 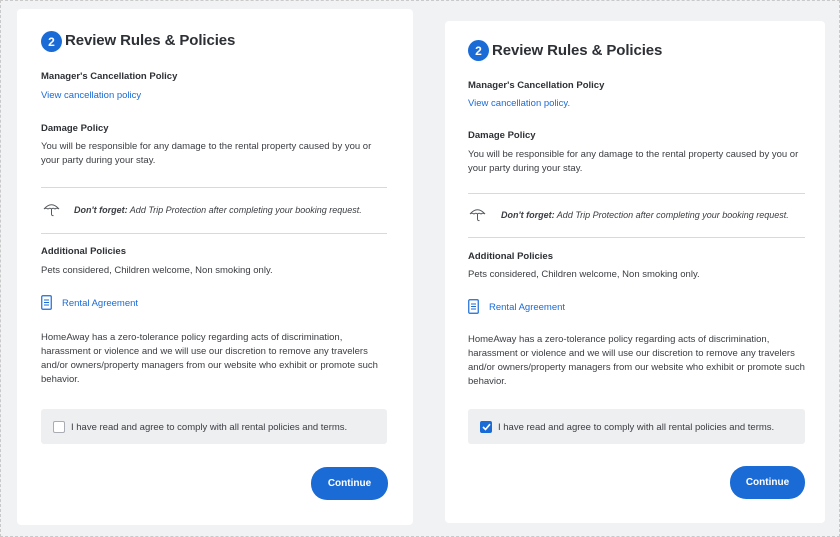 I want to click on check-icon, so click(x=486, y=427).